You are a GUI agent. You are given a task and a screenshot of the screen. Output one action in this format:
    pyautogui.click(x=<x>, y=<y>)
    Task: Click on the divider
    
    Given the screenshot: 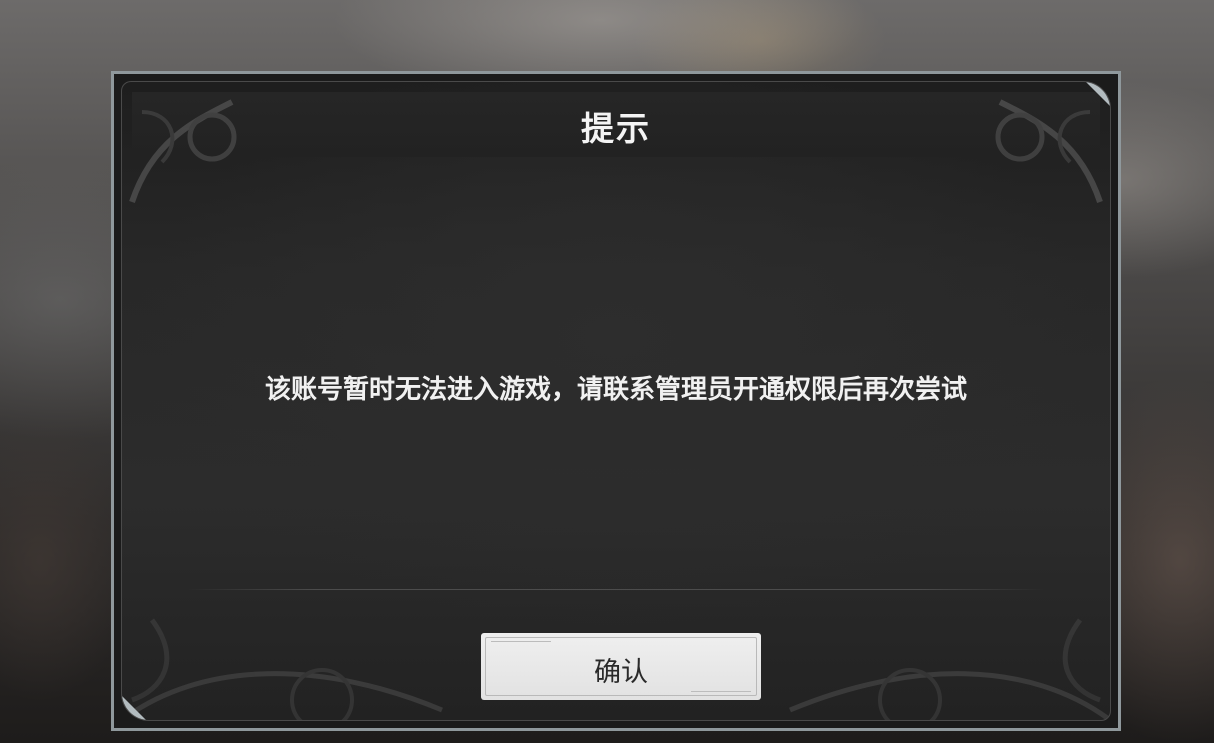 What is the action you would take?
    pyautogui.click(x=616, y=589)
    